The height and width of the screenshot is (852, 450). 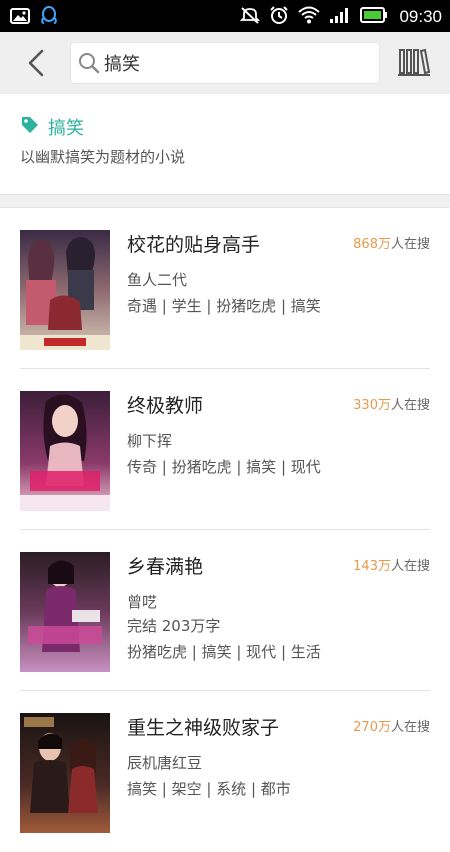 I want to click on qq-notification-icon, so click(x=49, y=18).